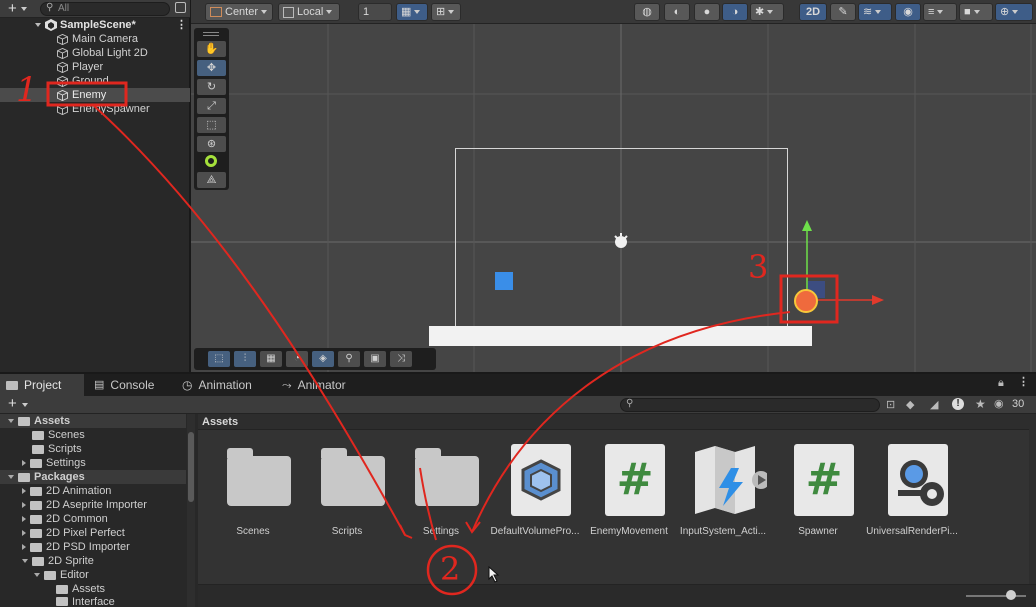  Describe the element at coordinates (42, 385) in the screenshot. I see `tab-project: Project` at that location.